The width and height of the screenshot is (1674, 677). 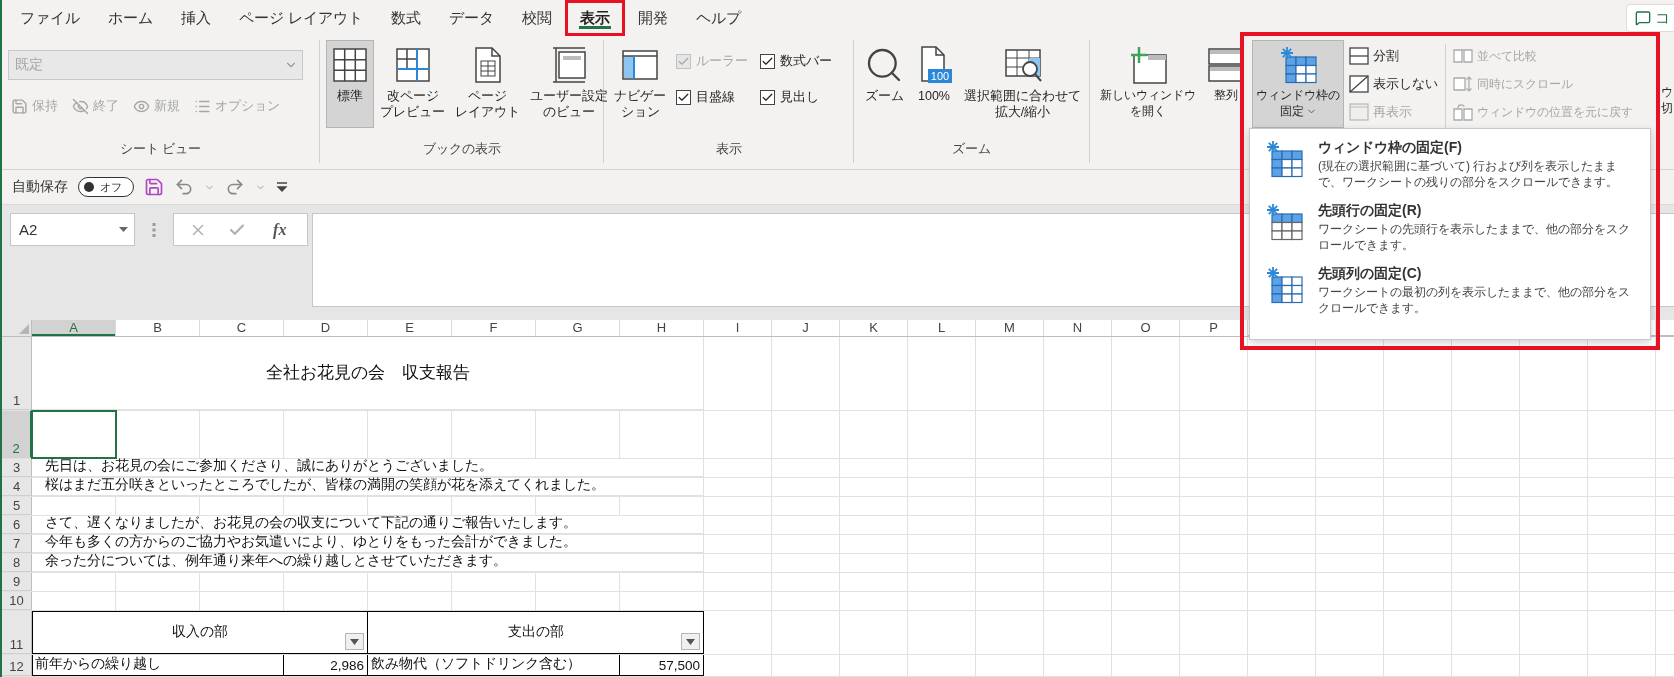 What do you see at coordinates (106, 187) in the screenshot?
I see `autosave-toggle: オフ` at bounding box center [106, 187].